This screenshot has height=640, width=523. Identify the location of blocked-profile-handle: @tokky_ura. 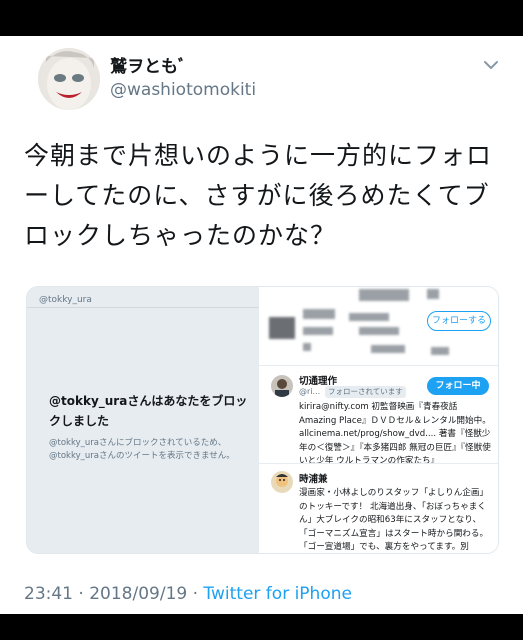
(65, 300).